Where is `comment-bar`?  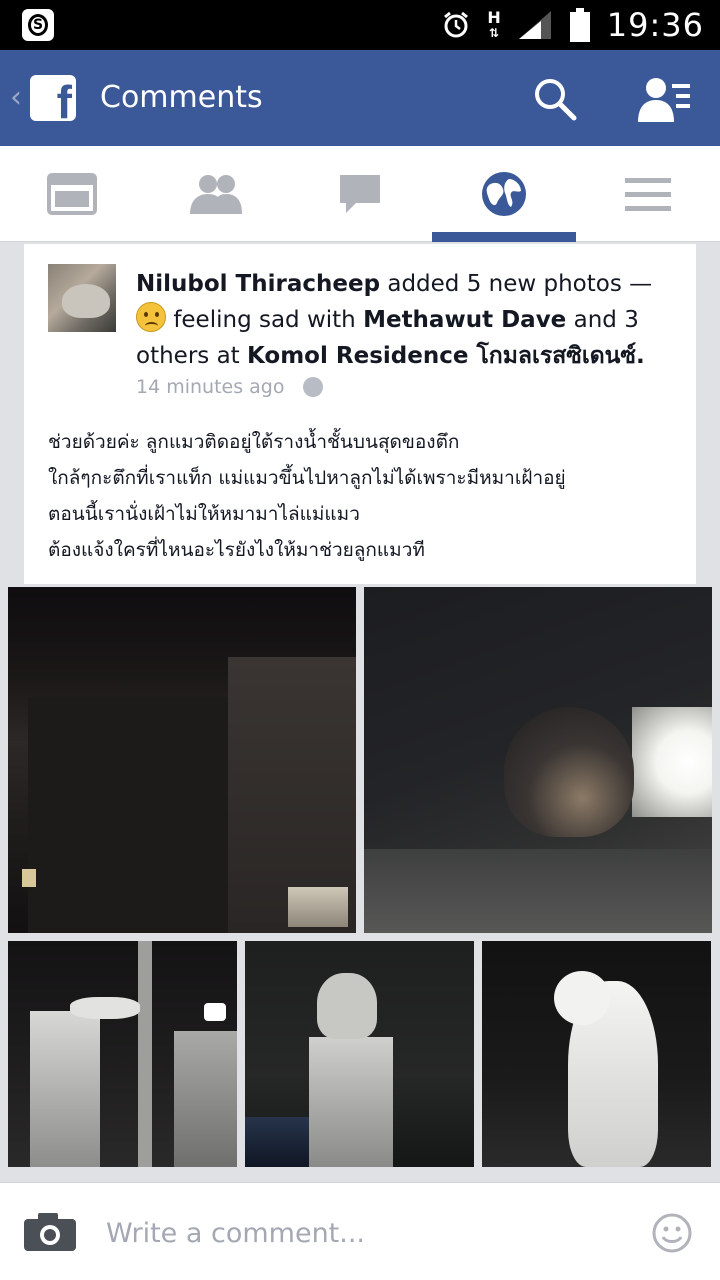
comment-bar is located at coordinates (360, 1231).